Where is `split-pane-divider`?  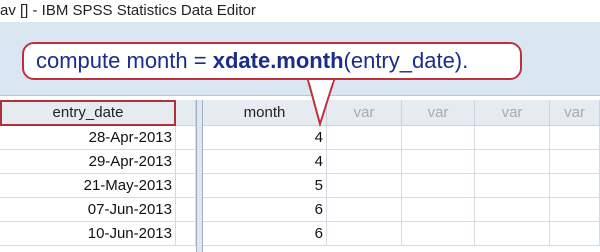 split-pane-divider is located at coordinates (199, 176).